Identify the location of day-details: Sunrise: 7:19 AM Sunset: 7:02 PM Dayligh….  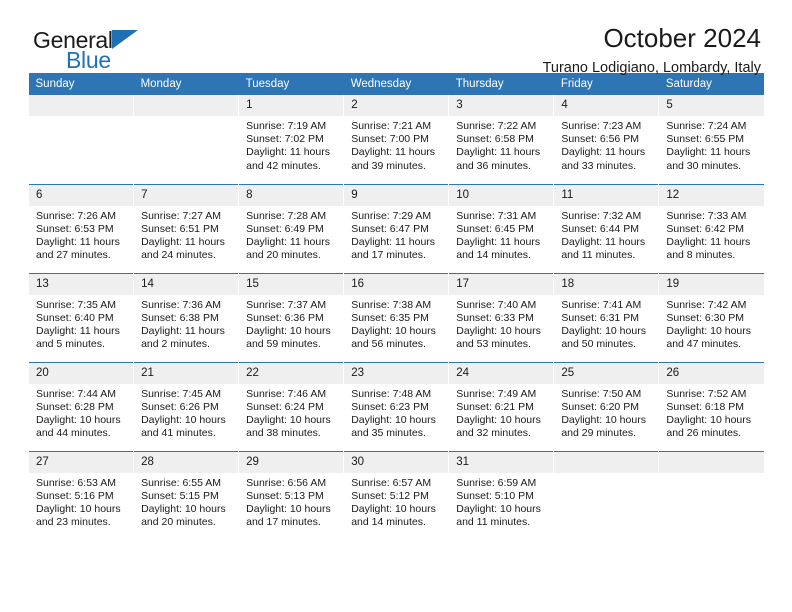
(291, 144).